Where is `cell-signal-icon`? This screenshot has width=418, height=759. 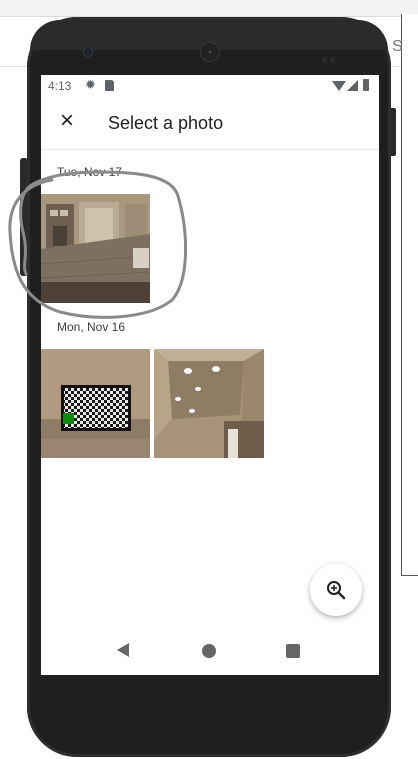
cell-signal-icon is located at coordinates (352, 85).